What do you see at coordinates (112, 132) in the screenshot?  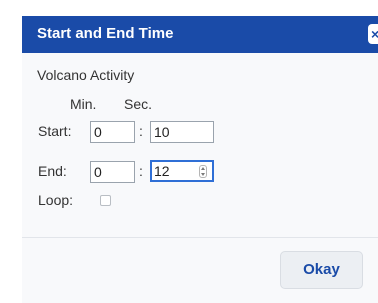 I see `start-min-input: 0` at bounding box center [112, 132].